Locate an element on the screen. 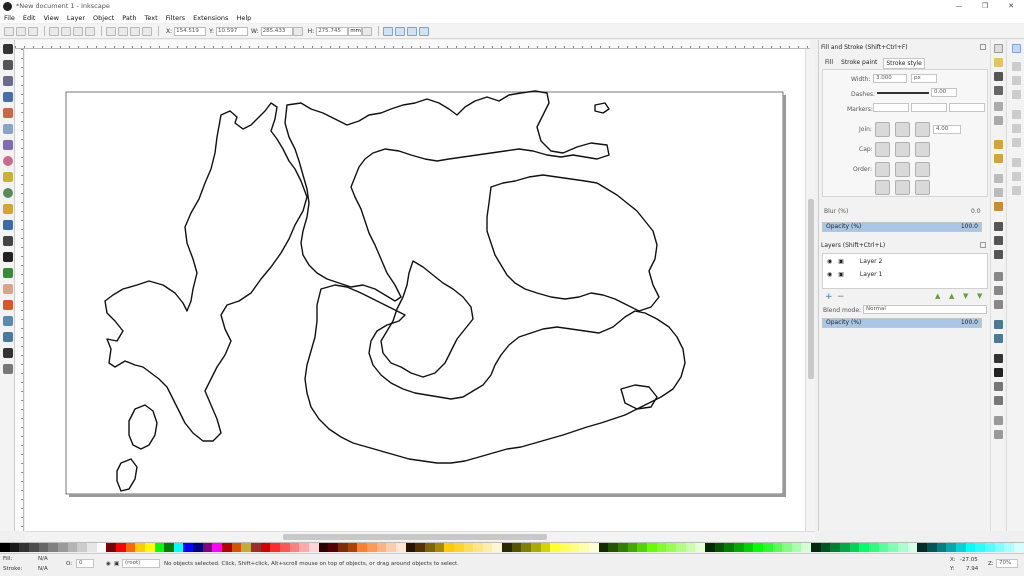 This screenshot has width=1024, height=576. raise-layer-icon: ▲ is located at coordinates (951, 296).